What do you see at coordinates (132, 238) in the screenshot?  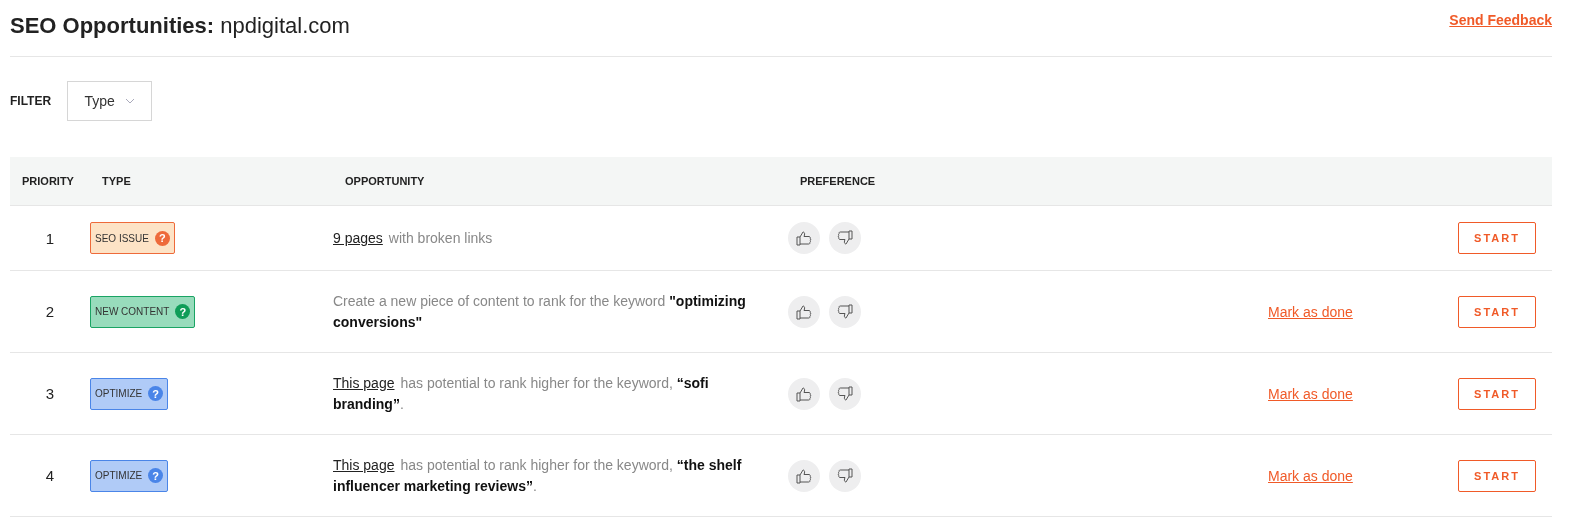 I see `type-badge: SEO ISSUE ?` at bounding box center [132, 238].